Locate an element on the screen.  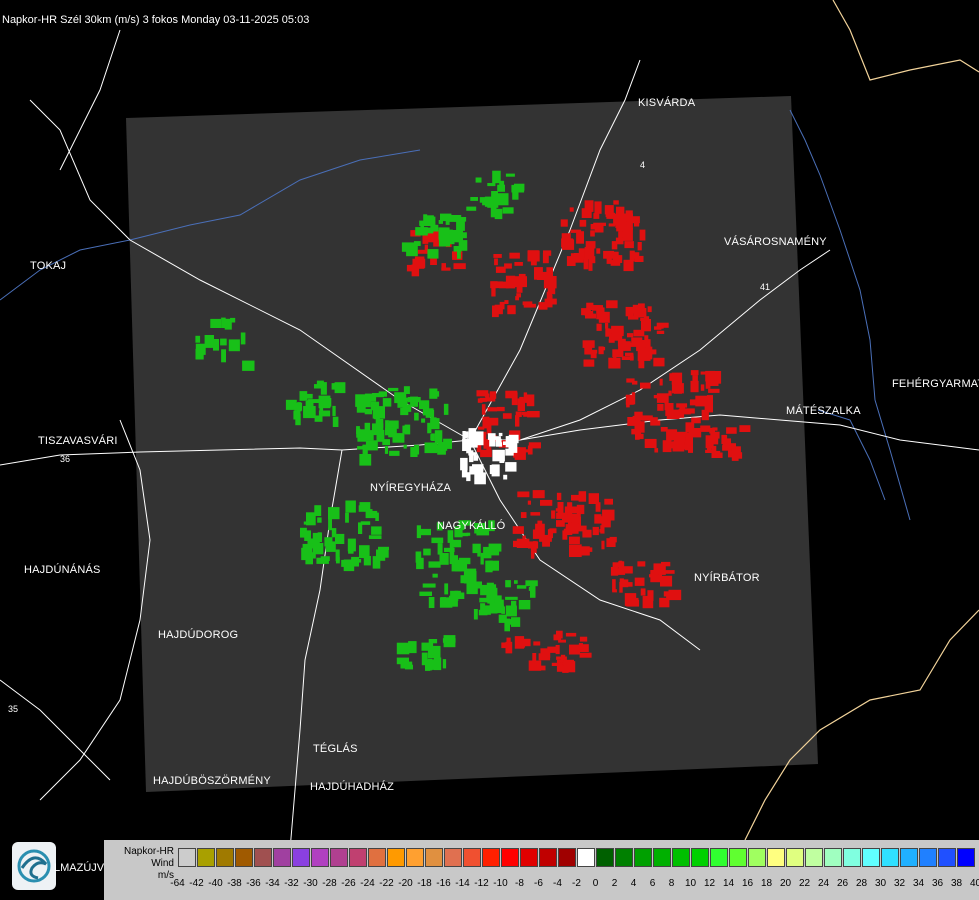
legend-tick: 28 is located at coordinates (861, 883).